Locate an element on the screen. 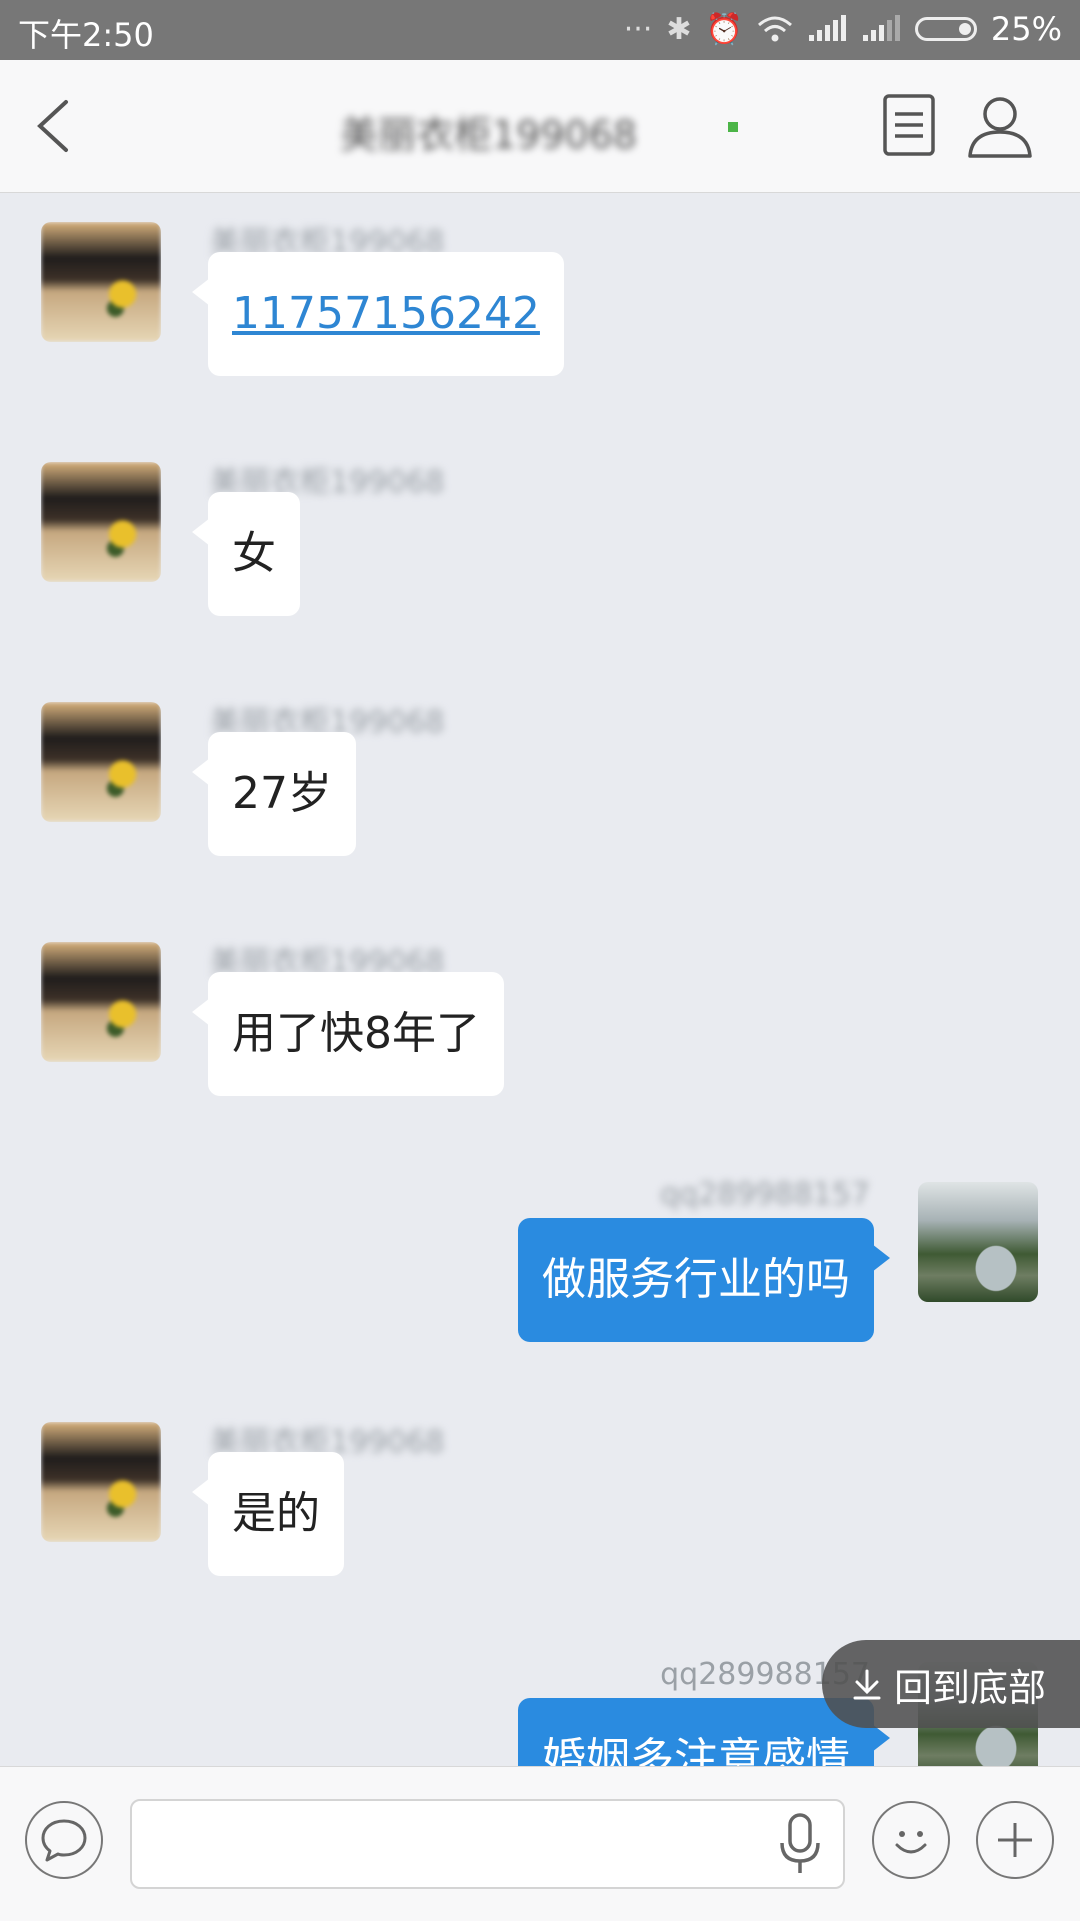  chat-header: 美丽衣柜199068 is located at coordinates (540, 126).